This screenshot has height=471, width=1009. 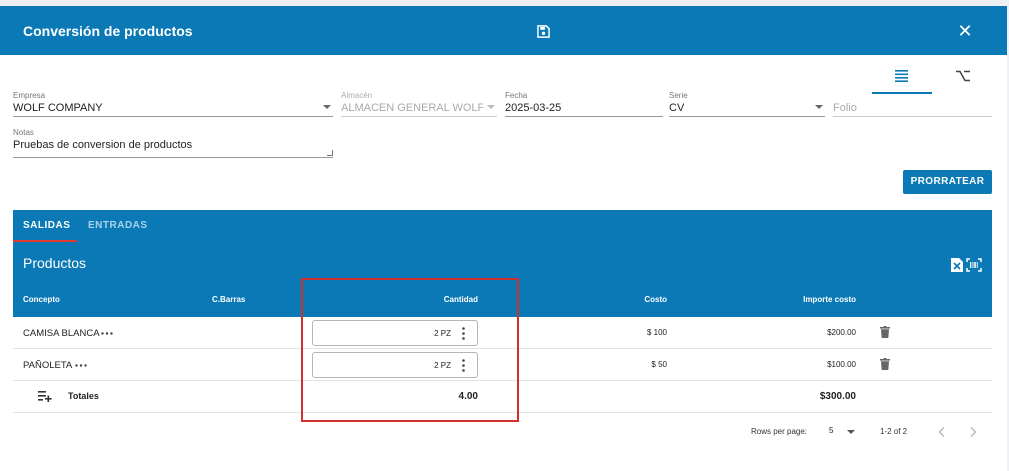 I want to click on playlist-add-icon, so click(x=45, y=396).